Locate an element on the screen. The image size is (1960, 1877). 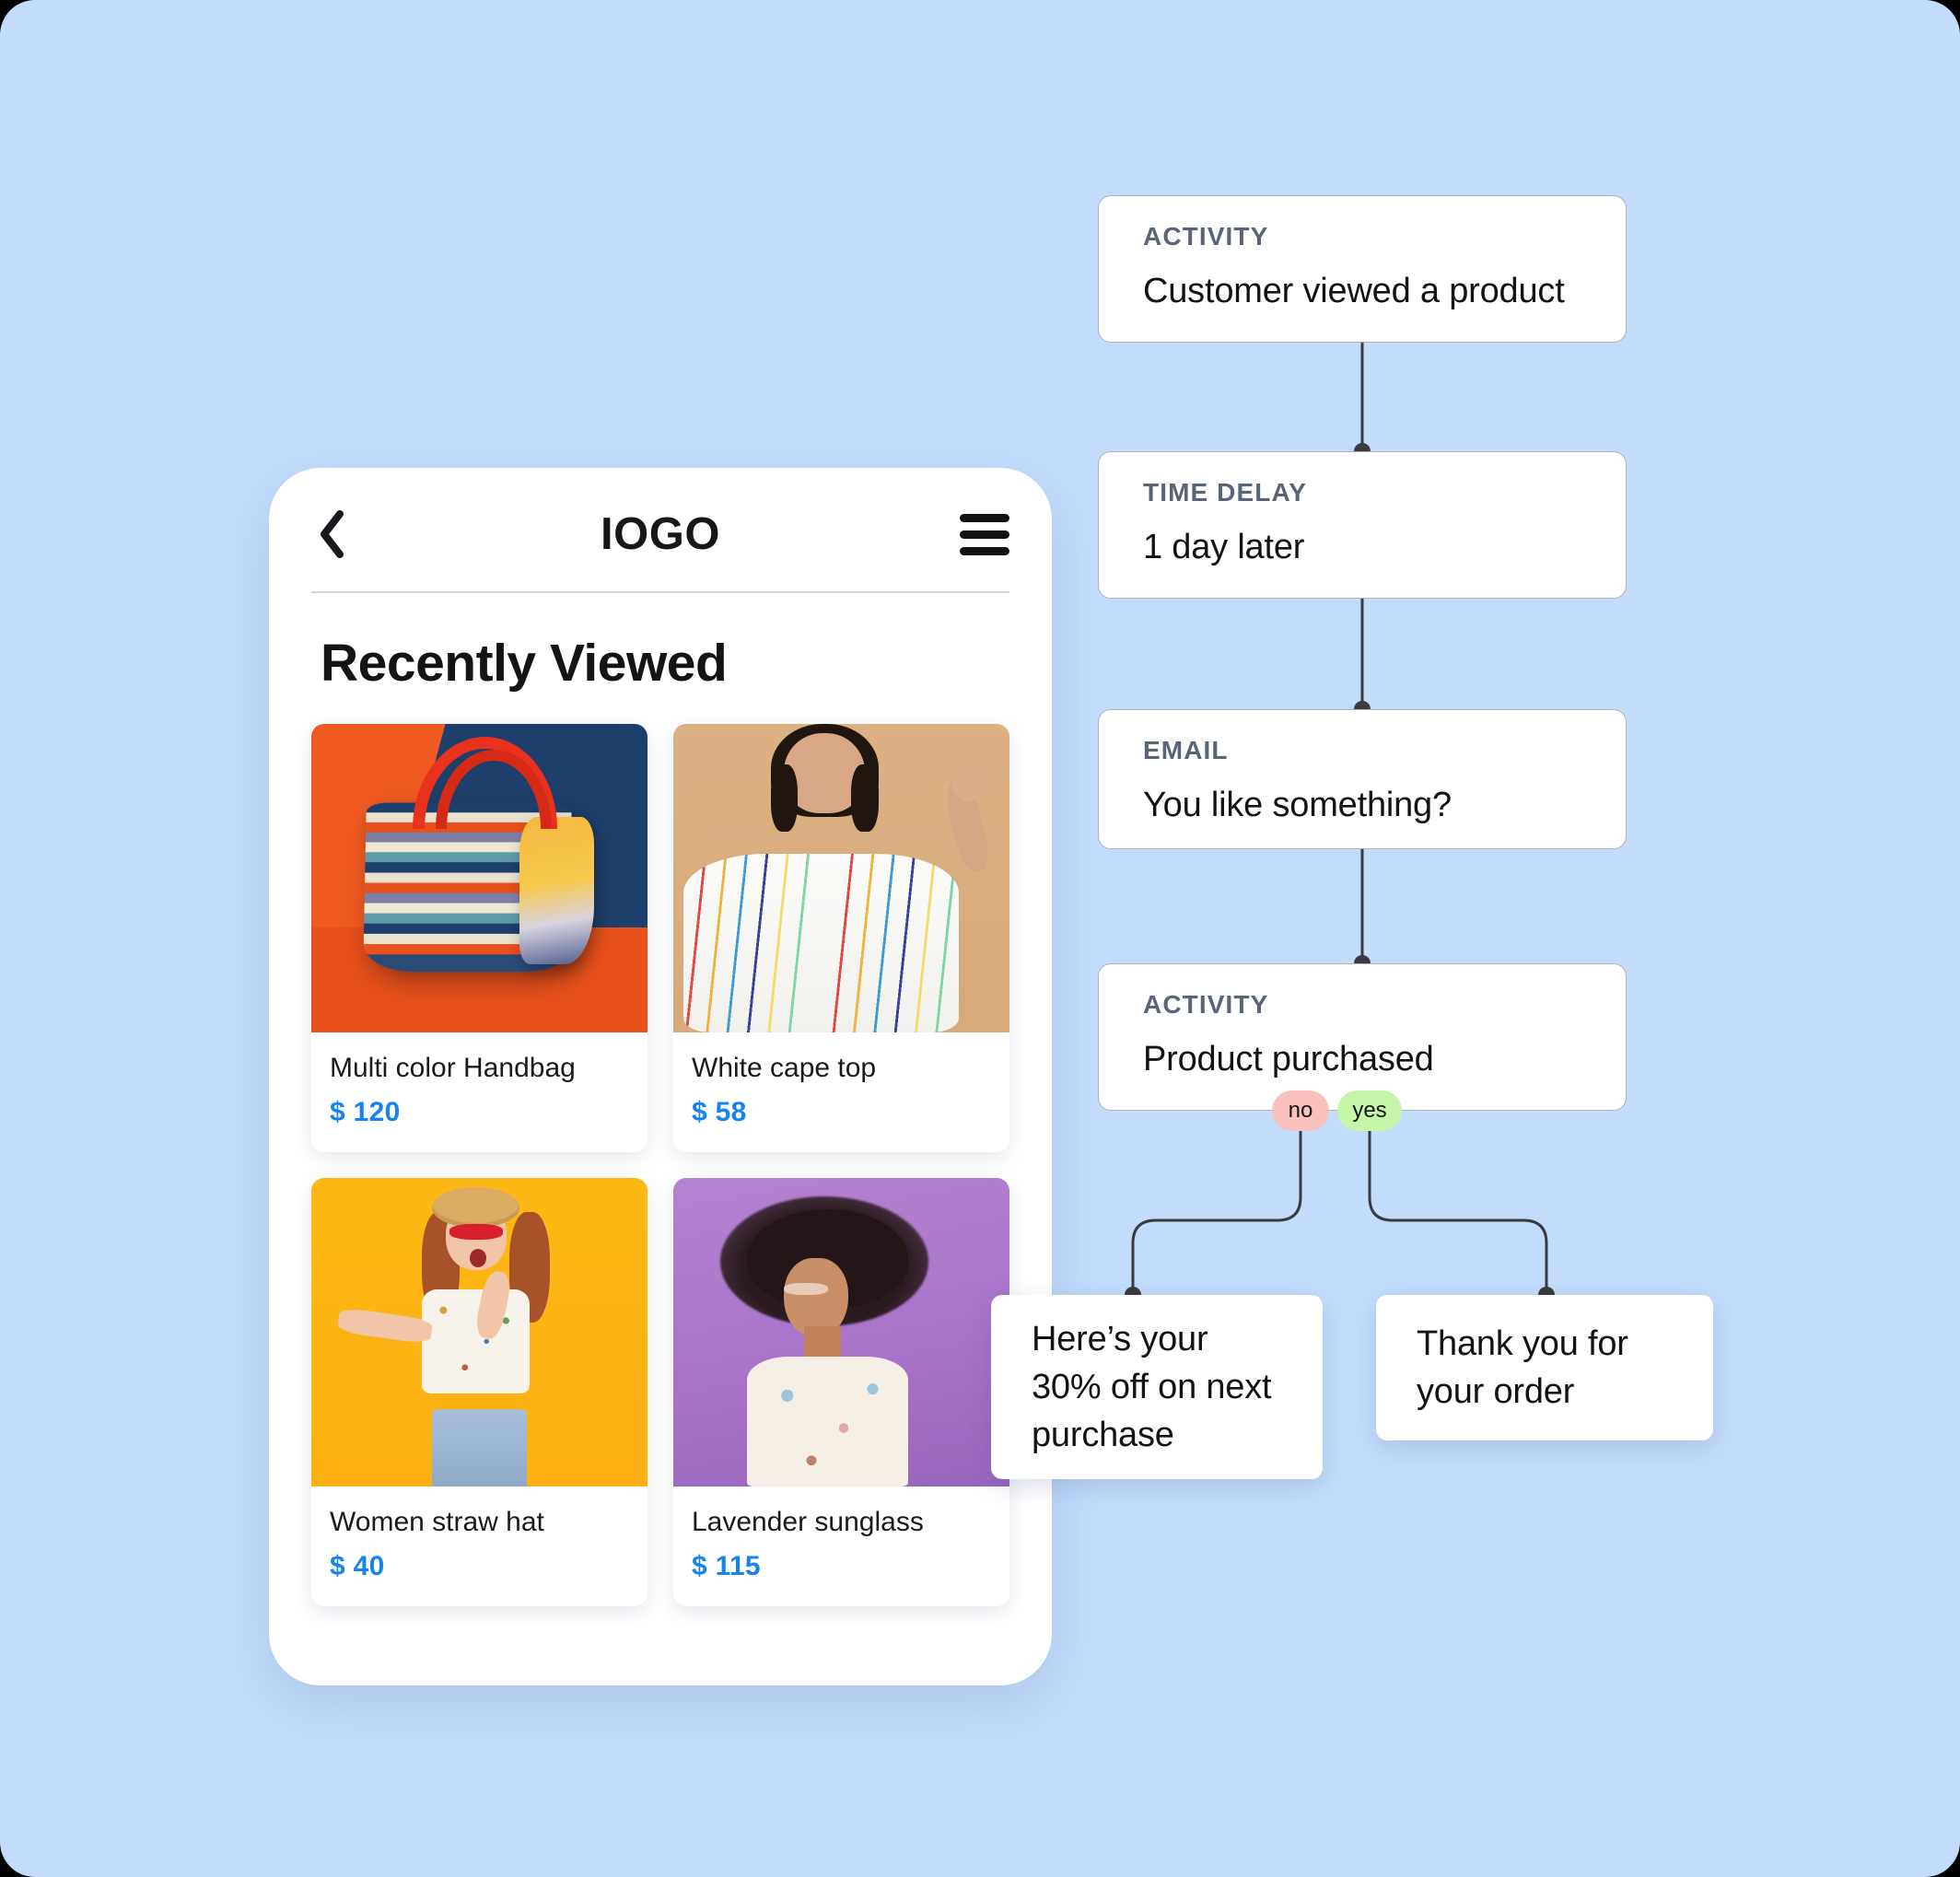
product-name: White cape top is located at coordinates (784, 1068).